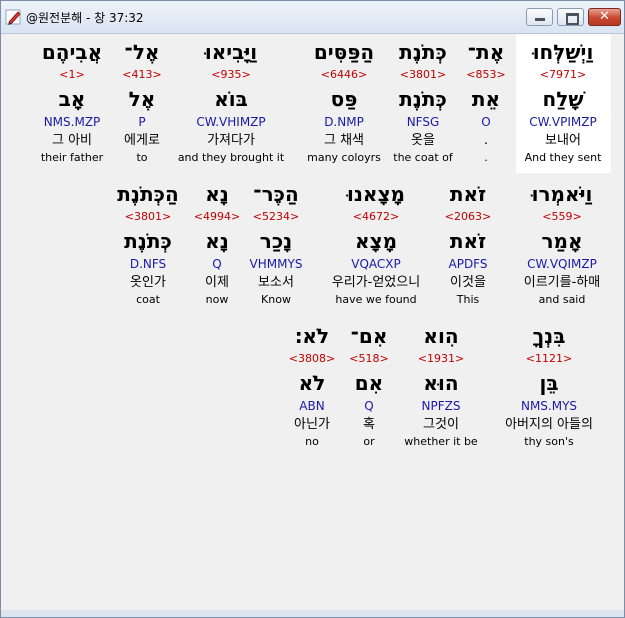 The image size is (625, 618). Describe the element at coordinates (148, 299) in the screenshot. I see `english-gloss: coat` at that location.